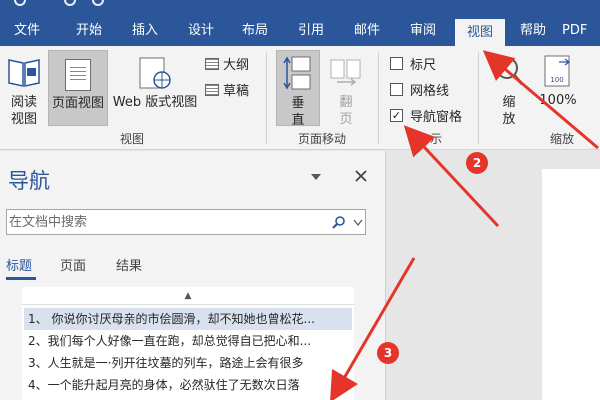 The height and width of the screenshot is (400, 600). What do you see at coordinates (388, 353) in the screenshot?
I see `annotation-badge: 3` at bounding box center [388, 353].